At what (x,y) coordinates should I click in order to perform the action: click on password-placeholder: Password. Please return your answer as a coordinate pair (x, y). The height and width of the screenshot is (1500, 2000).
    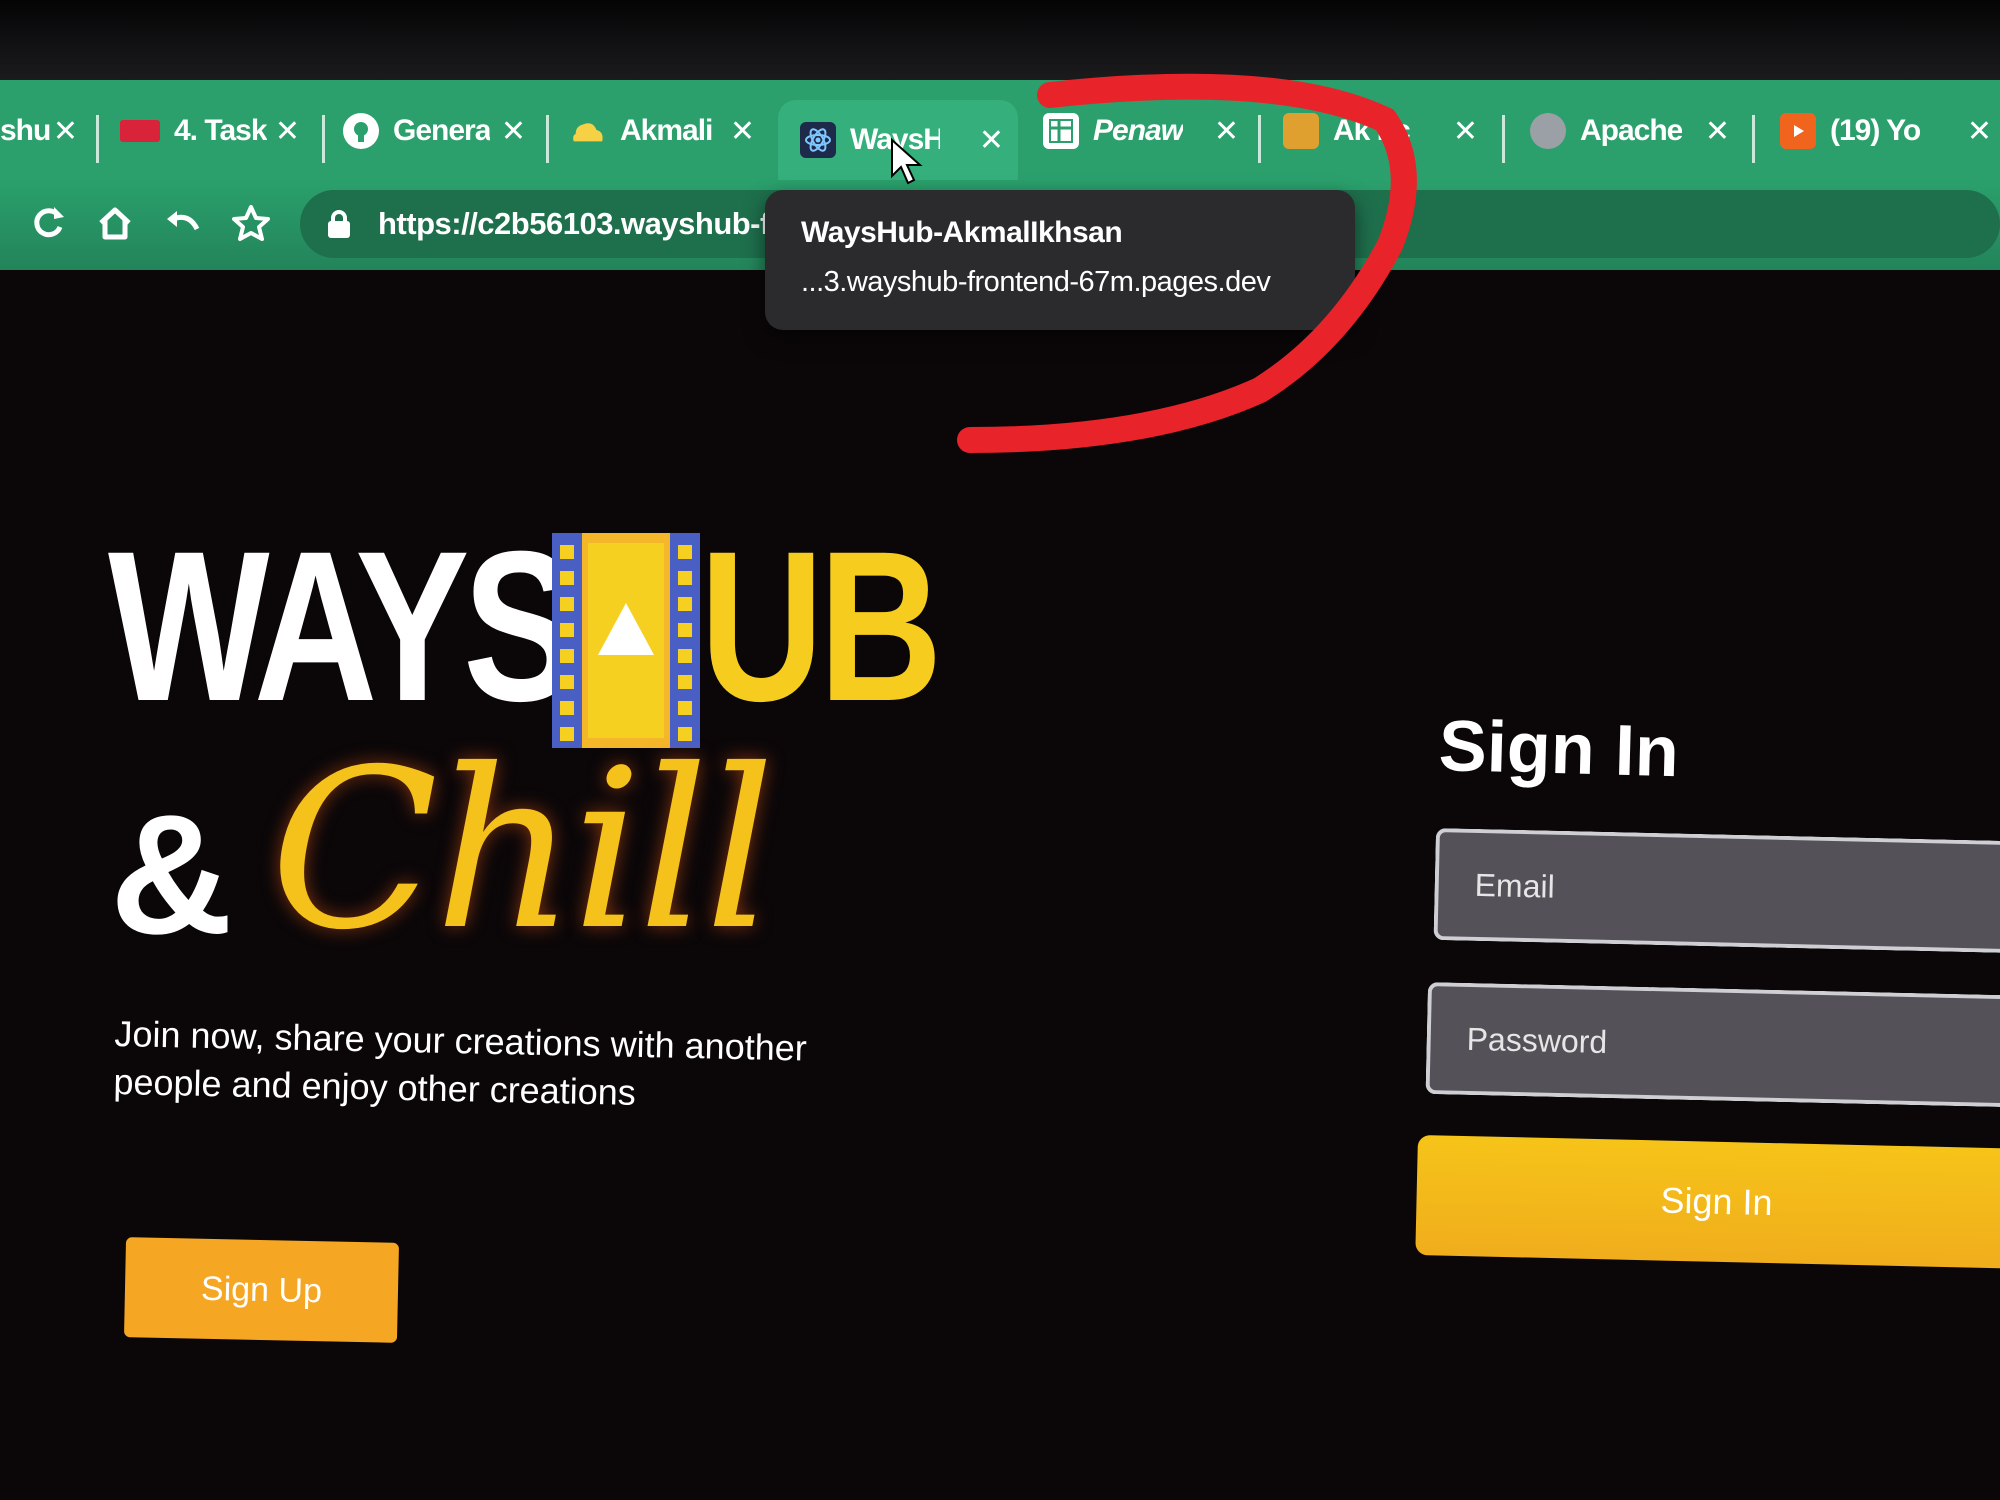
    Looking at the image, I should click on (1537, 1040).